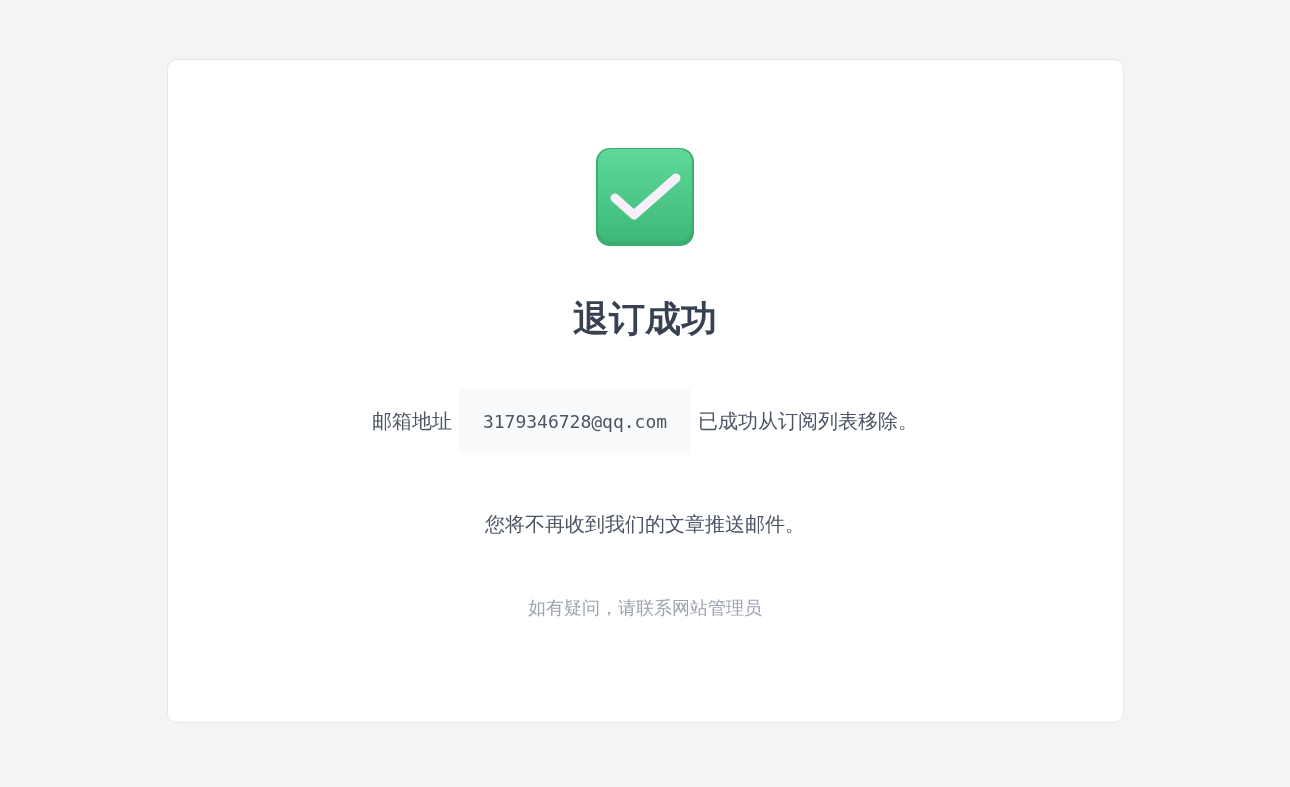  What do you see at coordinates (411, 421) in the screenshot?
I see `message-text: 邮箱地址` at bounding box center [411, 421].